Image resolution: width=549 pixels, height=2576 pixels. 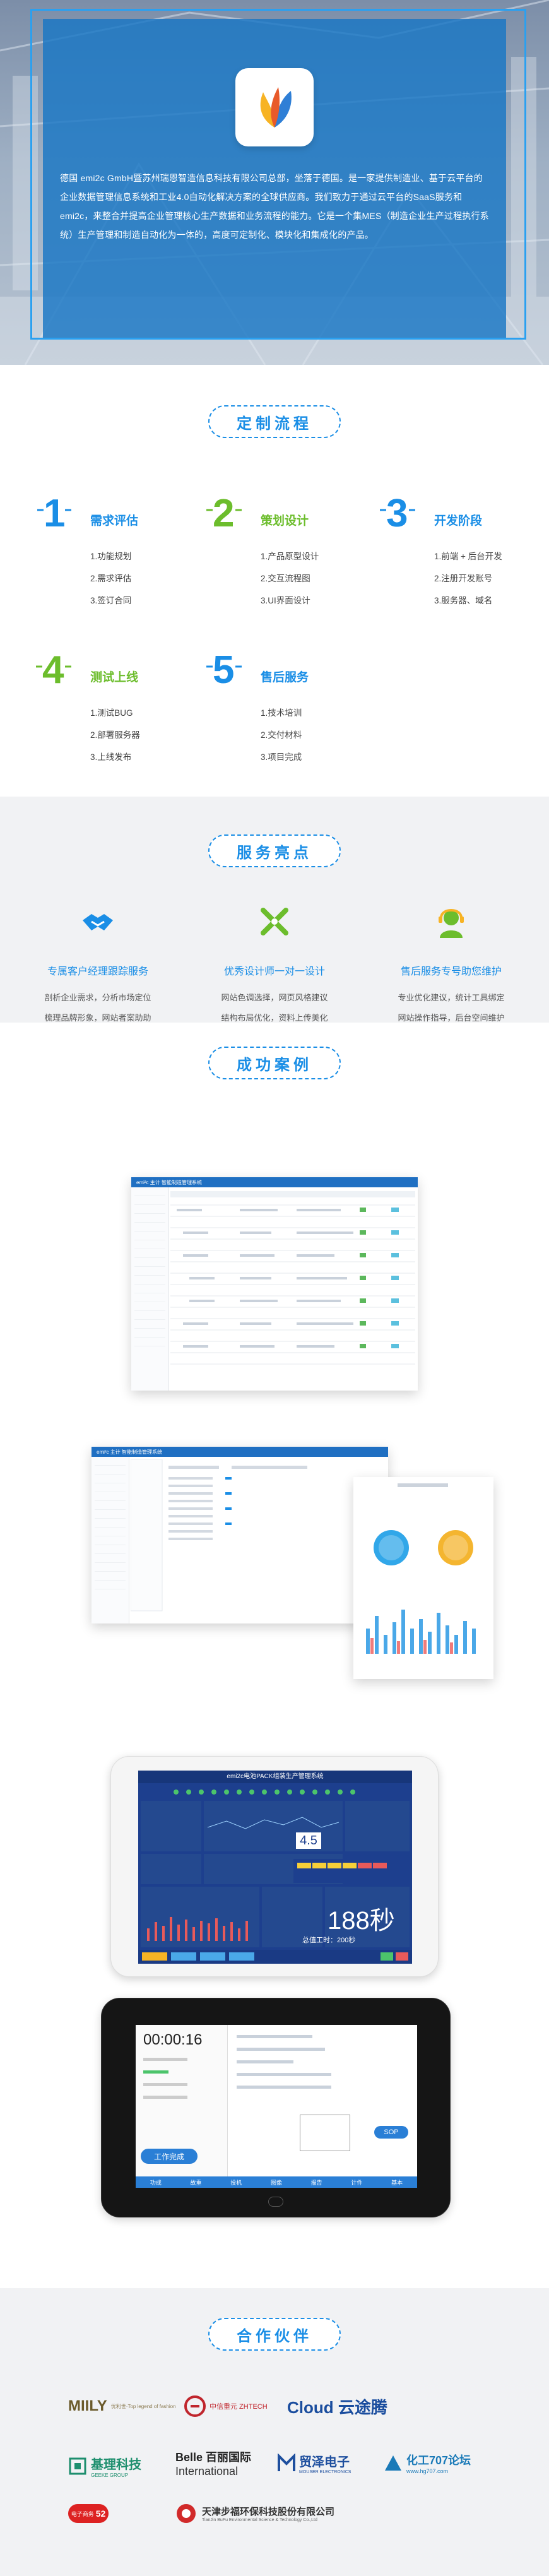 I want to click on partner-sub: www.hg707.com, so click(x=428, y=2471).